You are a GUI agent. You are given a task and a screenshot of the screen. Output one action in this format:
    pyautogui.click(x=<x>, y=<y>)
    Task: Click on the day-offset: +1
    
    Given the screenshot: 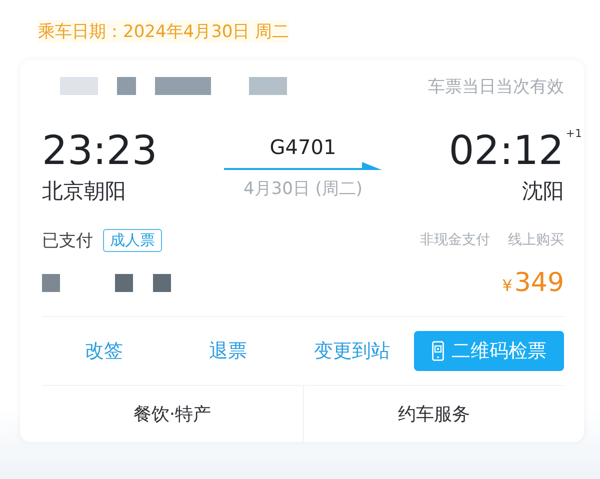 What is the action you would take?
    pyautogui.click(x=574, y=133)
    